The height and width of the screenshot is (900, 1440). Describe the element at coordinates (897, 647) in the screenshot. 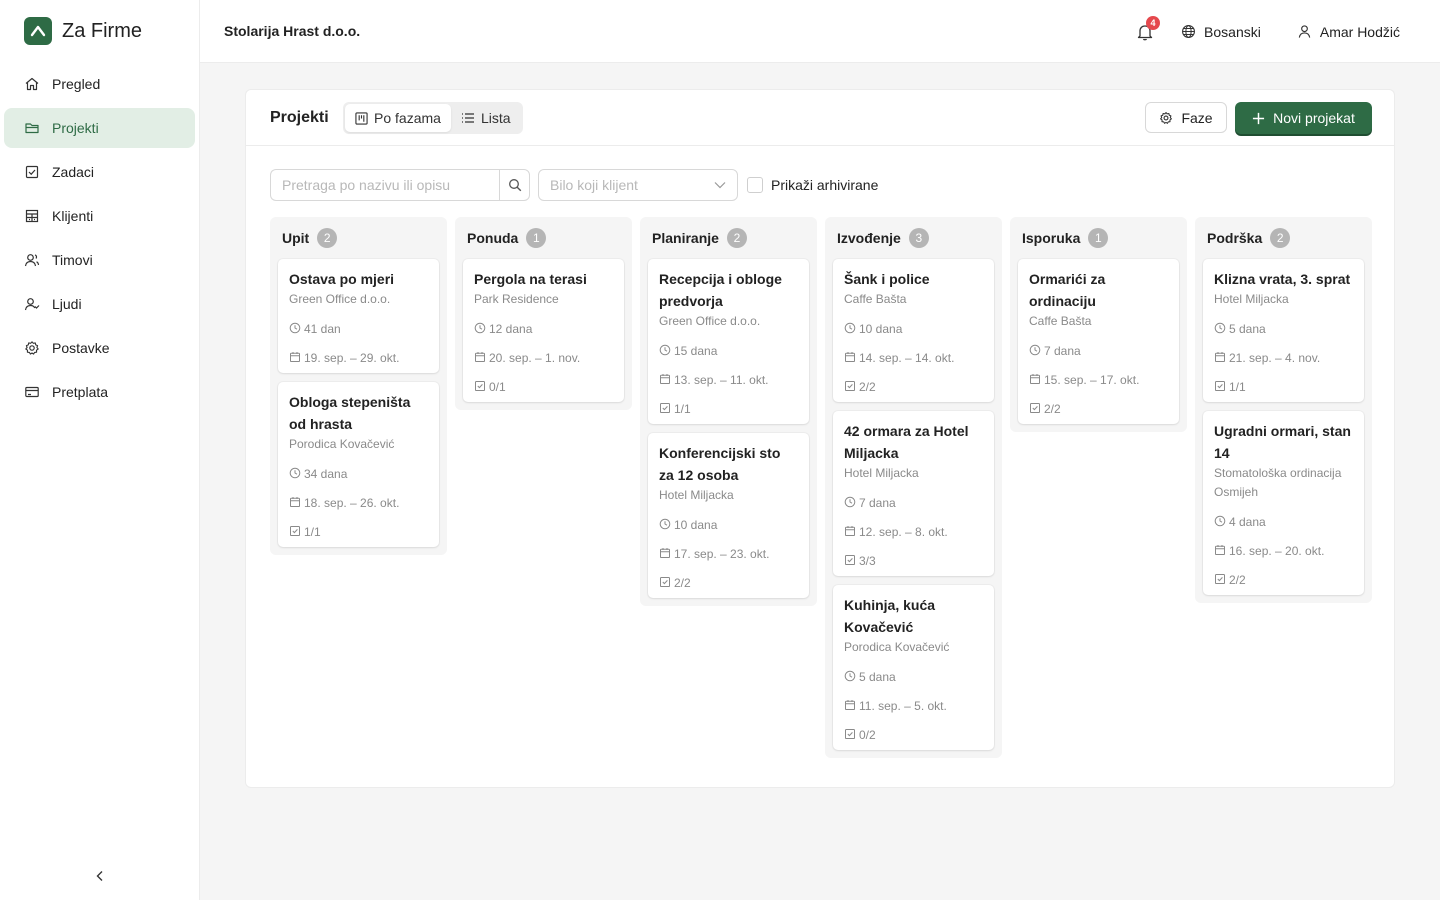

I see `project-client: Porodica Kovačević` at that location.